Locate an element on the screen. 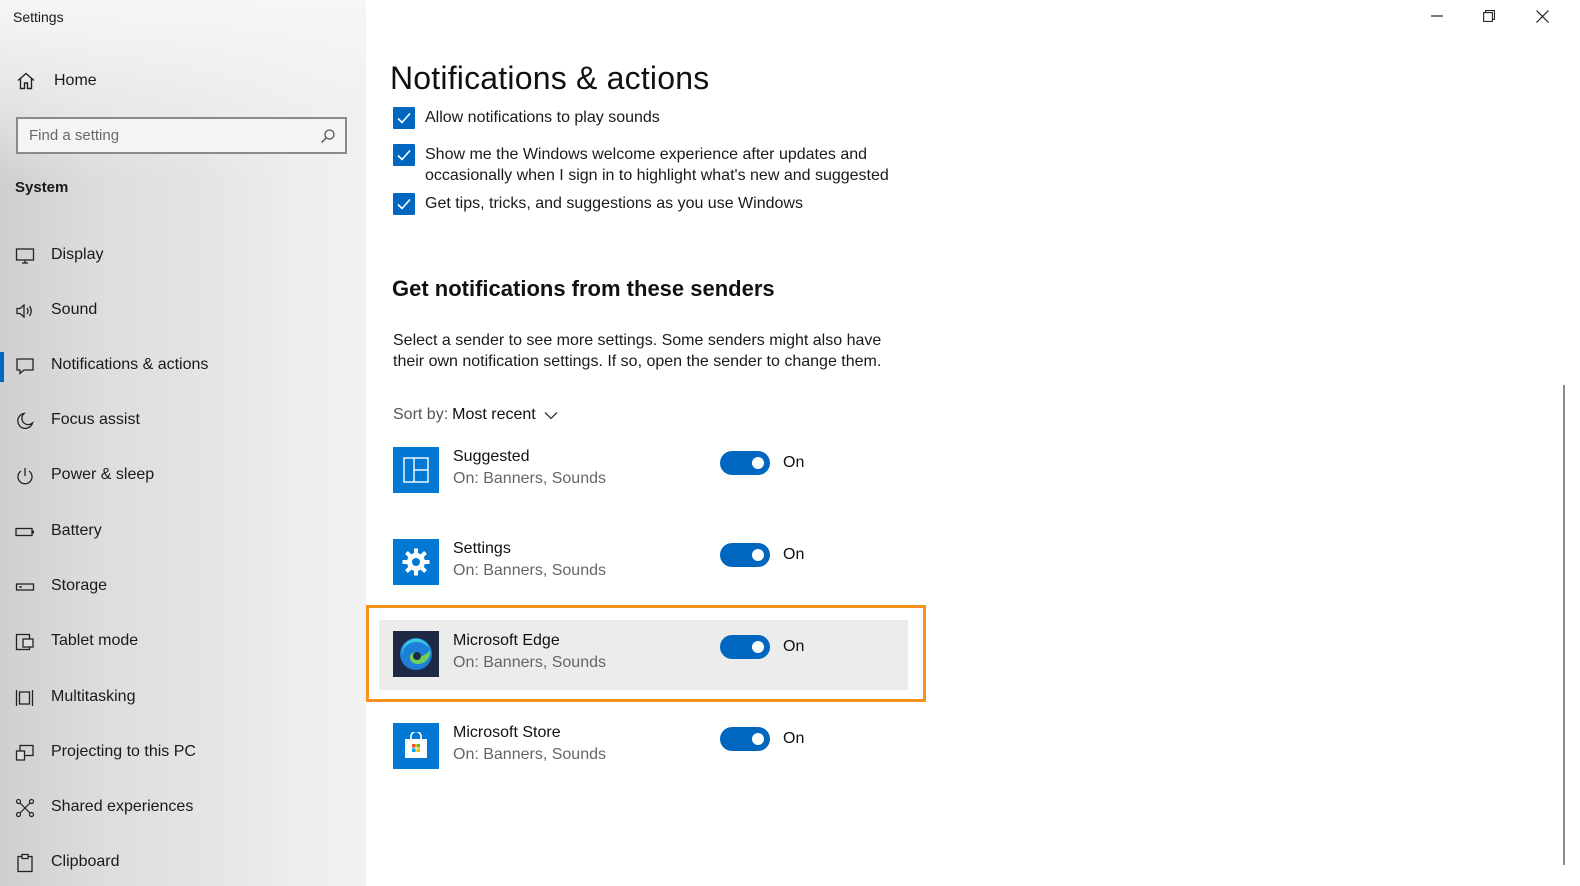  sidebar-item-label: Sound is located at coordinates (74, 309).